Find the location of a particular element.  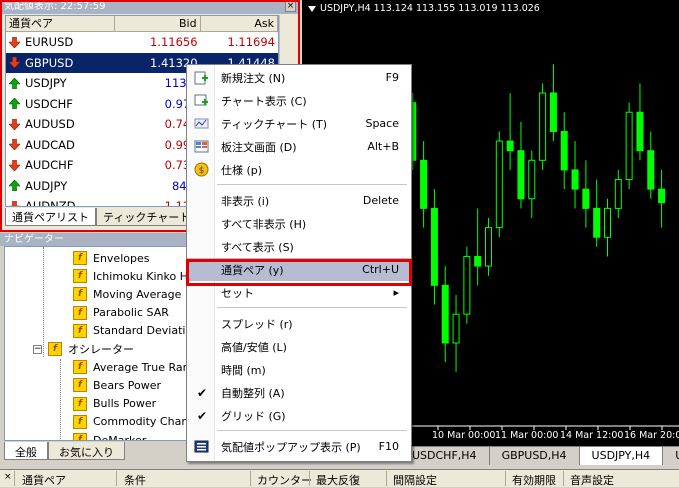

symbol-name: AUDCAD is located at coordinates (50, 144).